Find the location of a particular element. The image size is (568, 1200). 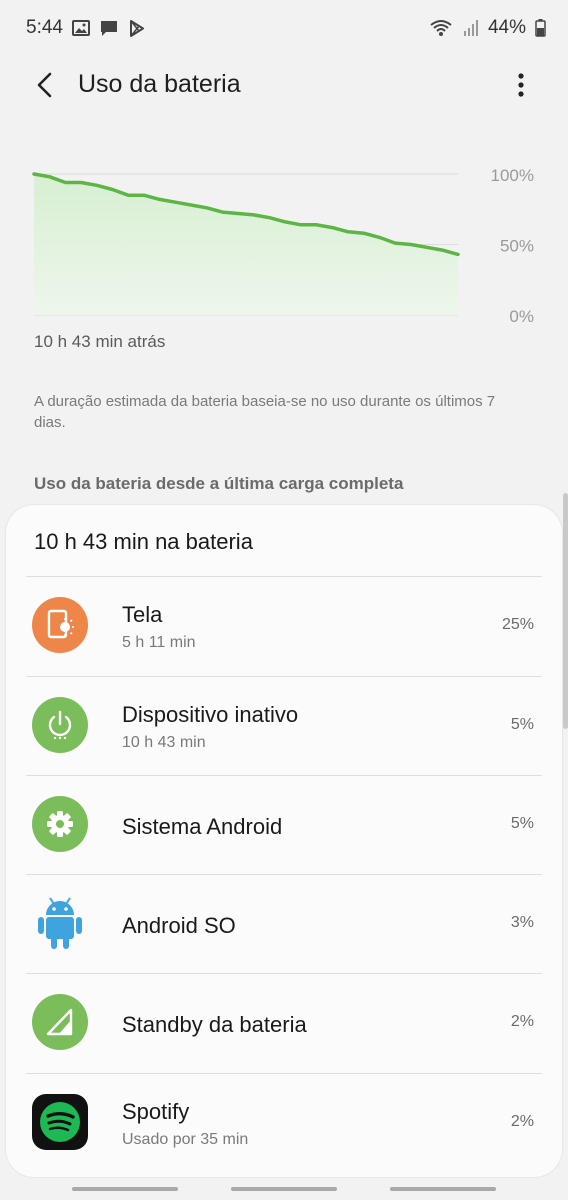

navigation-bar is located at coordinates (284, 1188).